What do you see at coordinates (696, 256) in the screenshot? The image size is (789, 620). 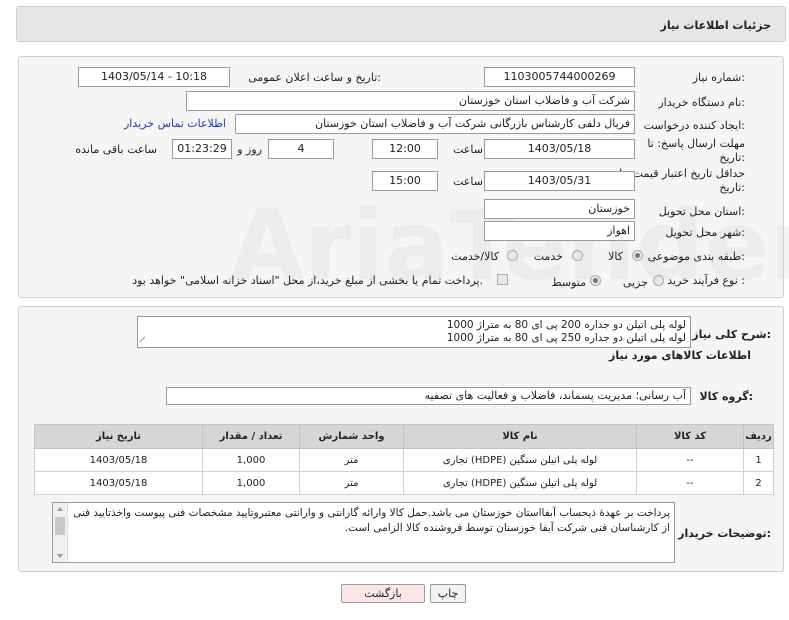 I see `category-label: طبقه بندی موضوعی:` at bounding box center [696, 256].